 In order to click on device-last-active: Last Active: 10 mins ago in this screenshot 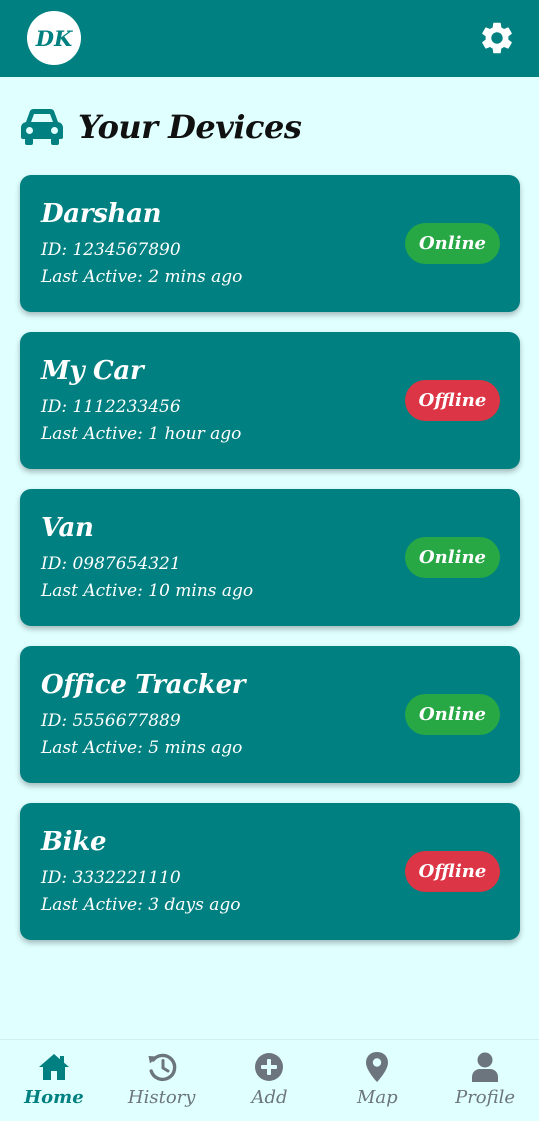, I will do `click(147, 591)`.